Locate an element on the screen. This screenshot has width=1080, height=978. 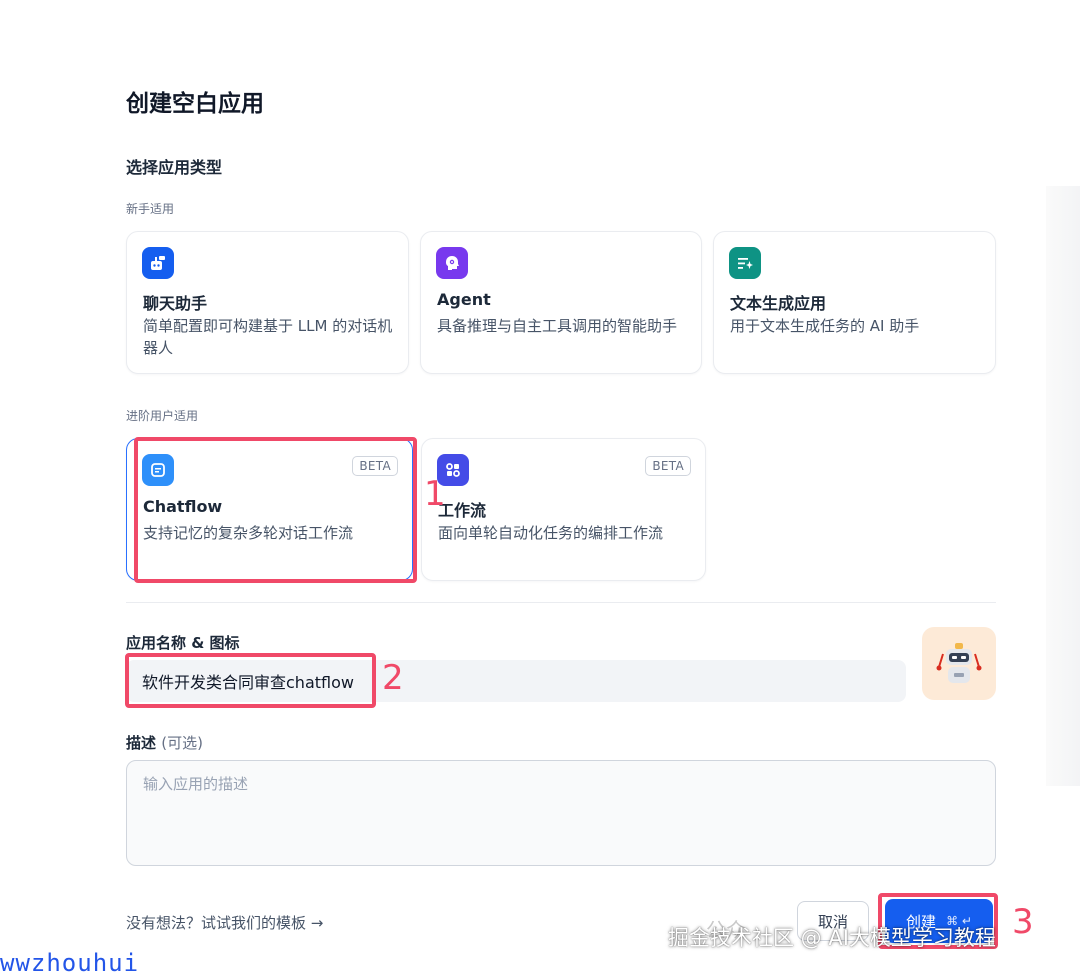
description-label: 描述 (可选) is located at coordinates (164, 742).